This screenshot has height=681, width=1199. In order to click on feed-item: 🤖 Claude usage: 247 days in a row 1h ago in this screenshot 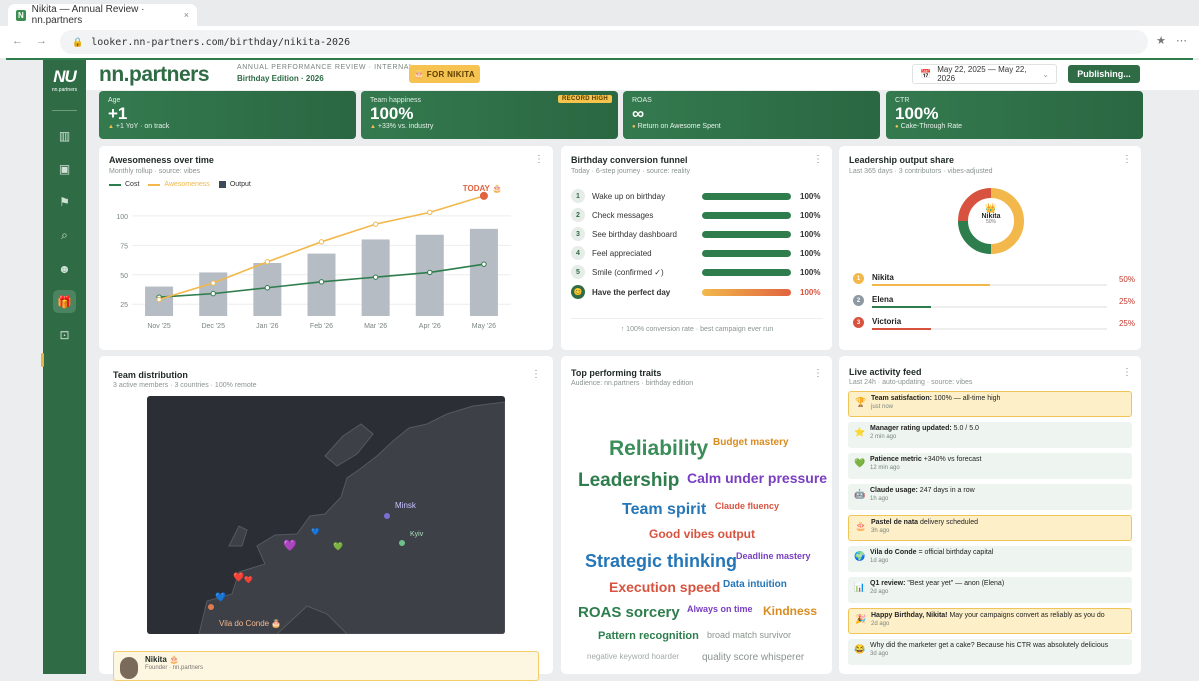, I will do `click(990, 497)`.